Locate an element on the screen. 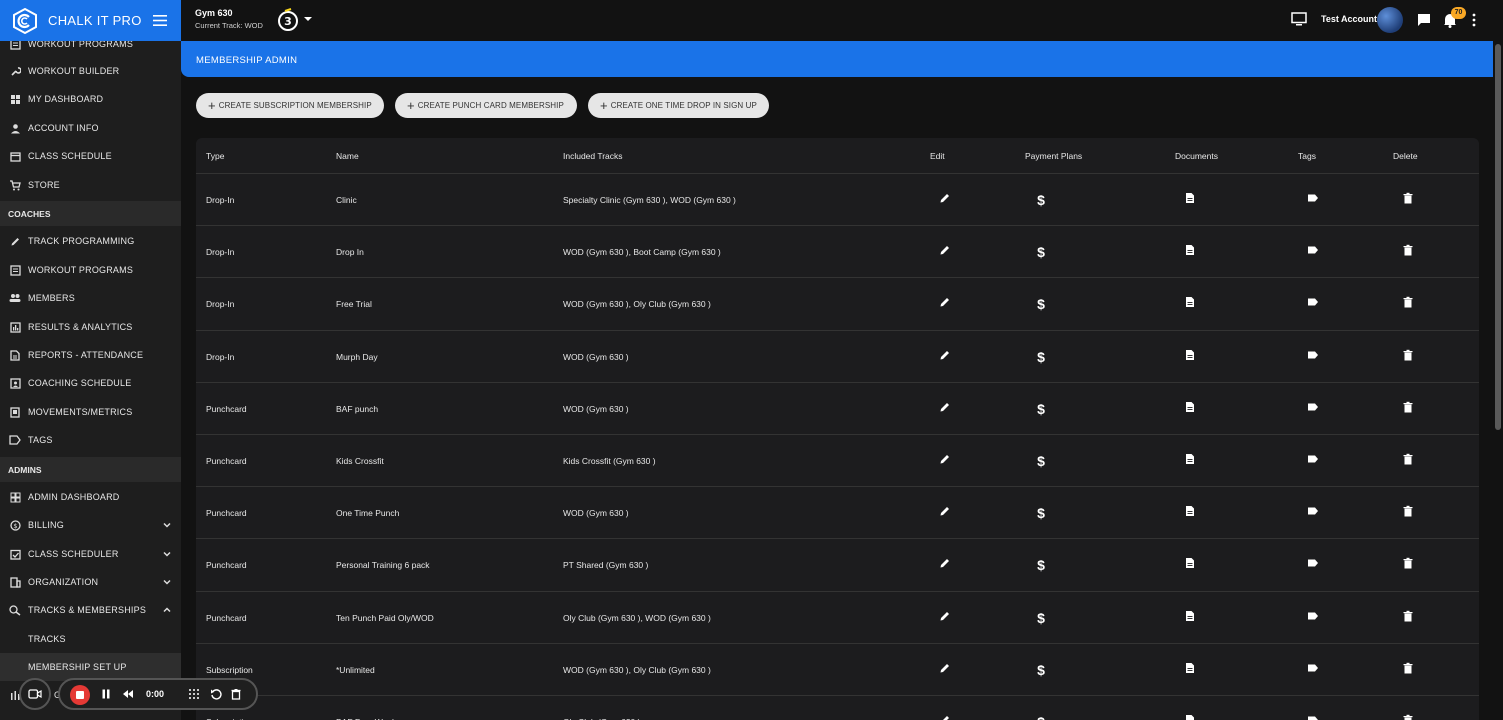 The width and height of the screenshot is (1503, 720). plus-icon: + is located at coordinates (411, 105).